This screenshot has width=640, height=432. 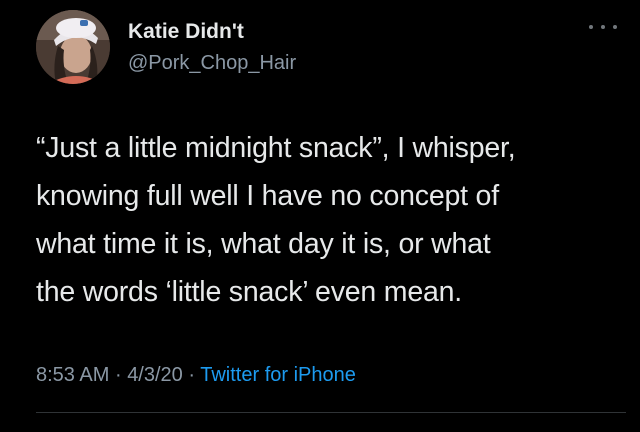 I want to click on display-name: Katie Didn't, so click(x=186, y=32).